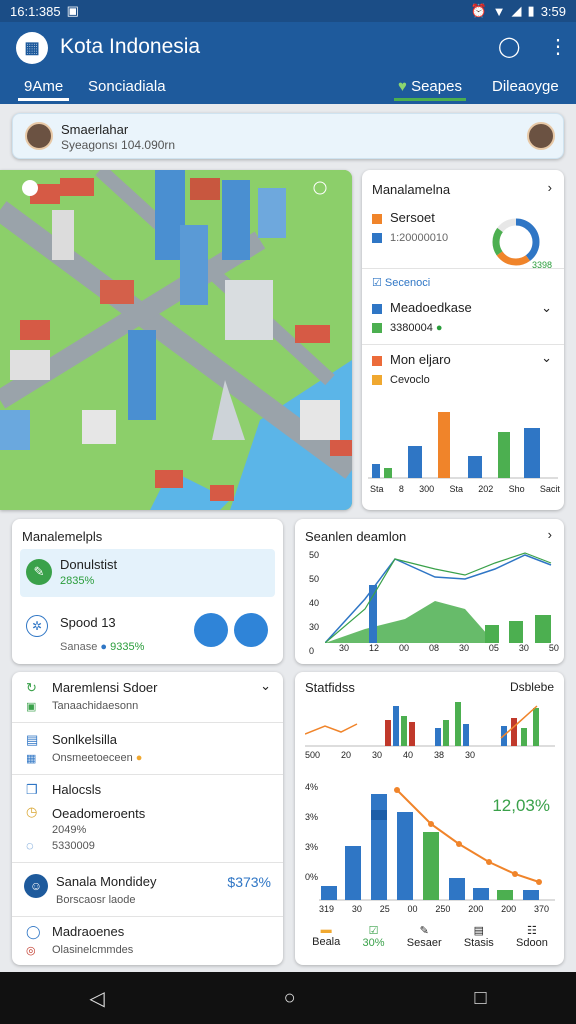 The height and width of the screenshot is (1024, 576). What do you see at coordinates (436, 86) in the screenshot?
I see `tab-scapes-label: Seapes` at bounding box center [436, 86].